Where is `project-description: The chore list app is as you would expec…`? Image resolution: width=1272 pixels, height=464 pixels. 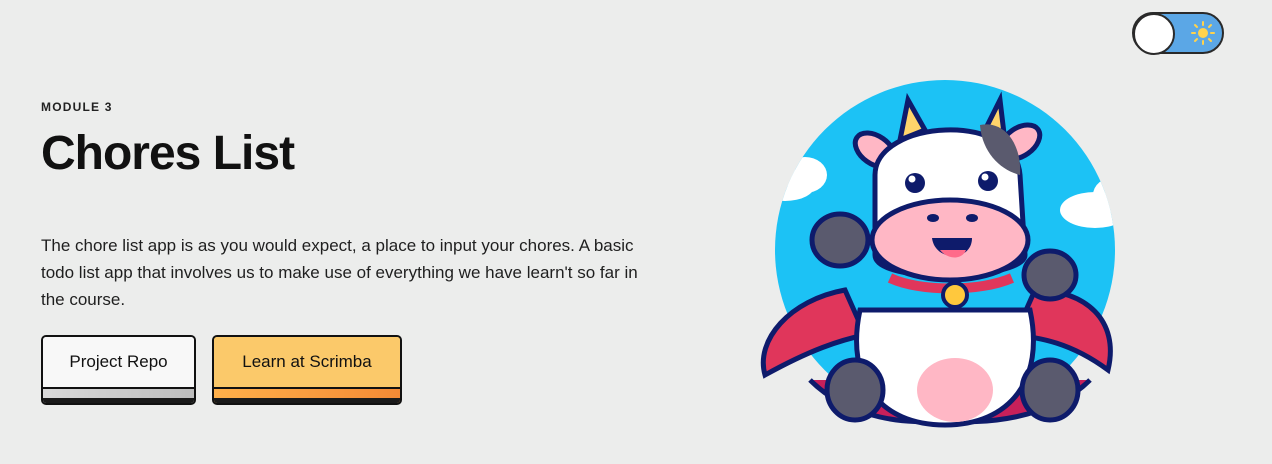 project-description: The chore list app is as you would expec… is located at coordinates (339, 272).